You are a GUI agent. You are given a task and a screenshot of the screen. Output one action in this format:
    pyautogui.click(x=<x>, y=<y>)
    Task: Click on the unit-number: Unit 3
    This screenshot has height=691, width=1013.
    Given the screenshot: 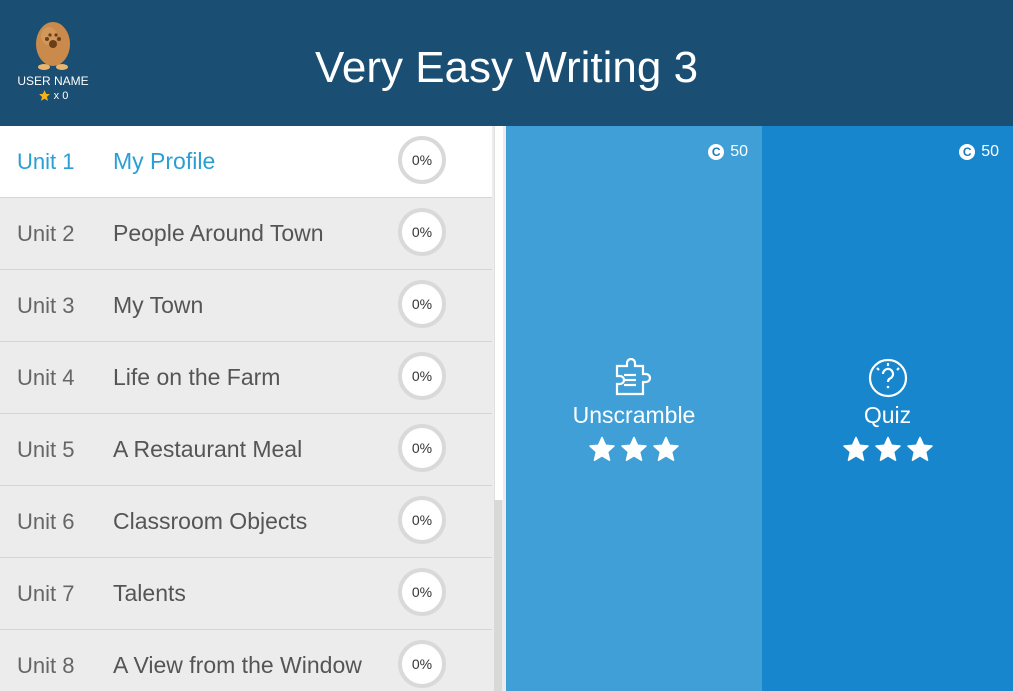 What is the action you would take?
    pyautogui.click(x=46, y=305)
    